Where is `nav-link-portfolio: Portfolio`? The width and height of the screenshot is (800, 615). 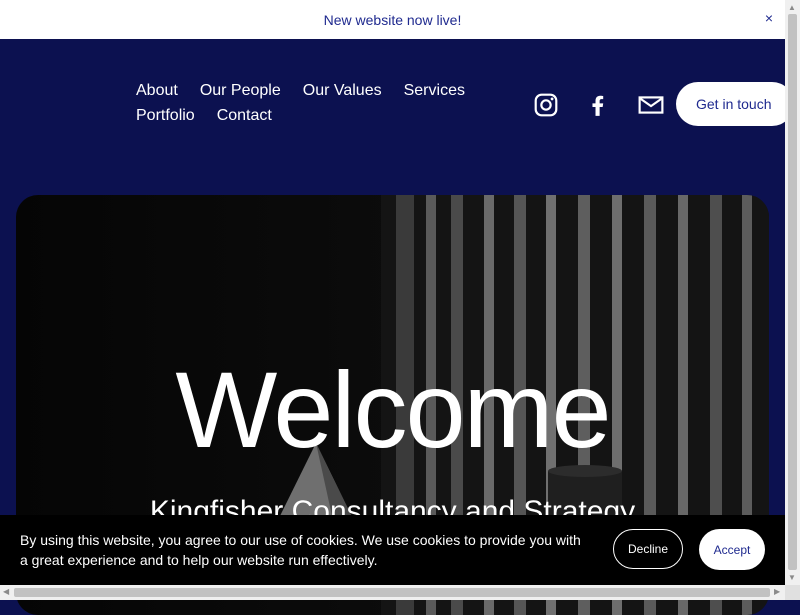 nav-link-portfolio: Portfolio is located at coordinates (165, 116).